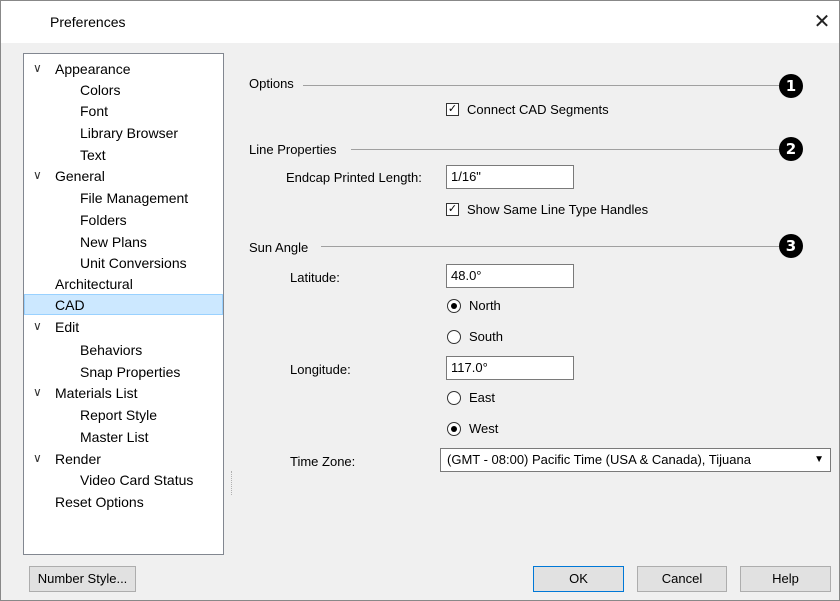 The height and width of the screenshot is (601, 840). Describe the element at coordinates (232, 483) in the screenshot. I see `splitter-grip` at that location.